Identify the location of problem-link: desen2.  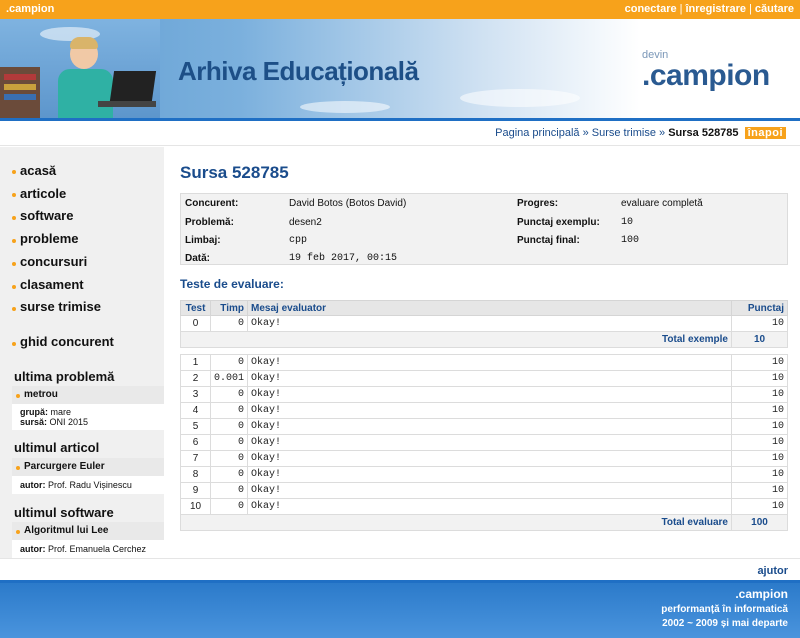
(305, 222).